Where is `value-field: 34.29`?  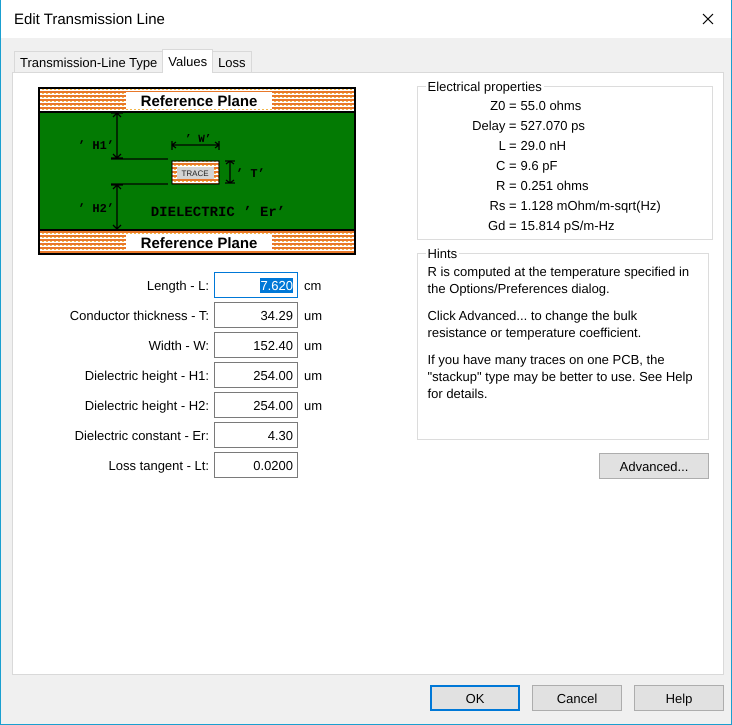 value-field: 34.29 is located at coordinates (256, 315).